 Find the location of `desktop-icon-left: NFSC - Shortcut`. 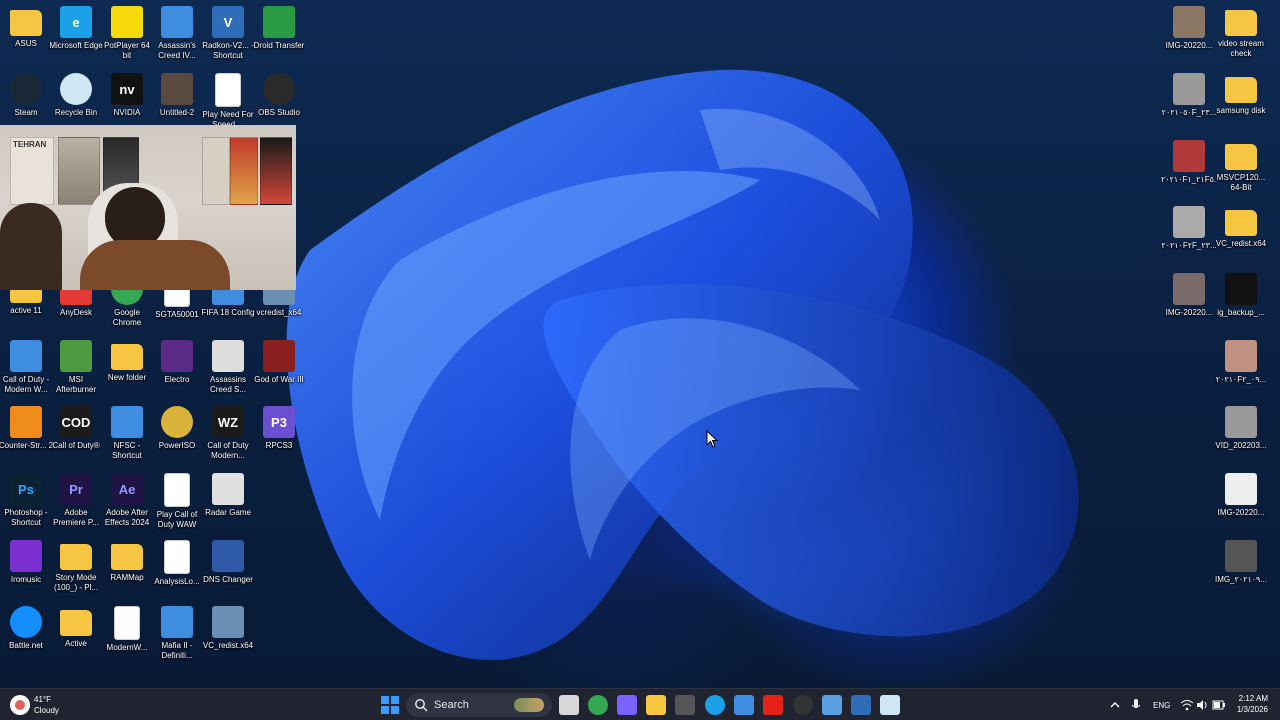

desktop-icon-left: NFSC - Shortcut is located at coordinates (127, 437).